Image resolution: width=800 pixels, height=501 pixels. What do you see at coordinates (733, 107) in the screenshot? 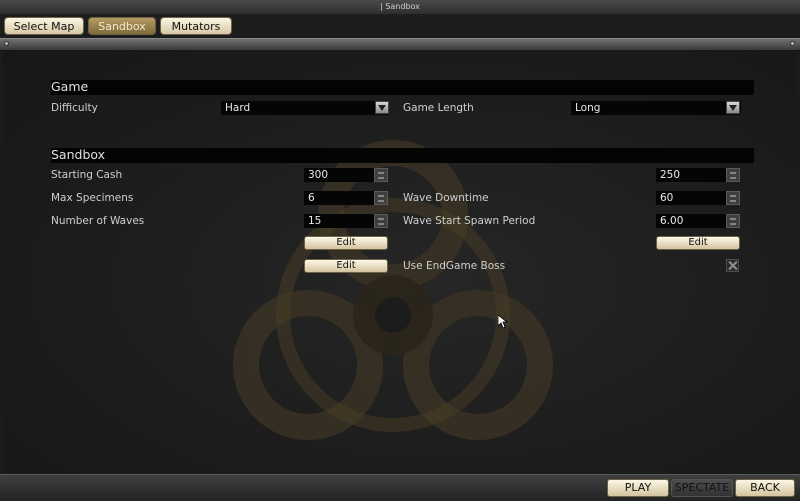
I see `game-length-dropdown-icon` at bounding box center [733, 107].